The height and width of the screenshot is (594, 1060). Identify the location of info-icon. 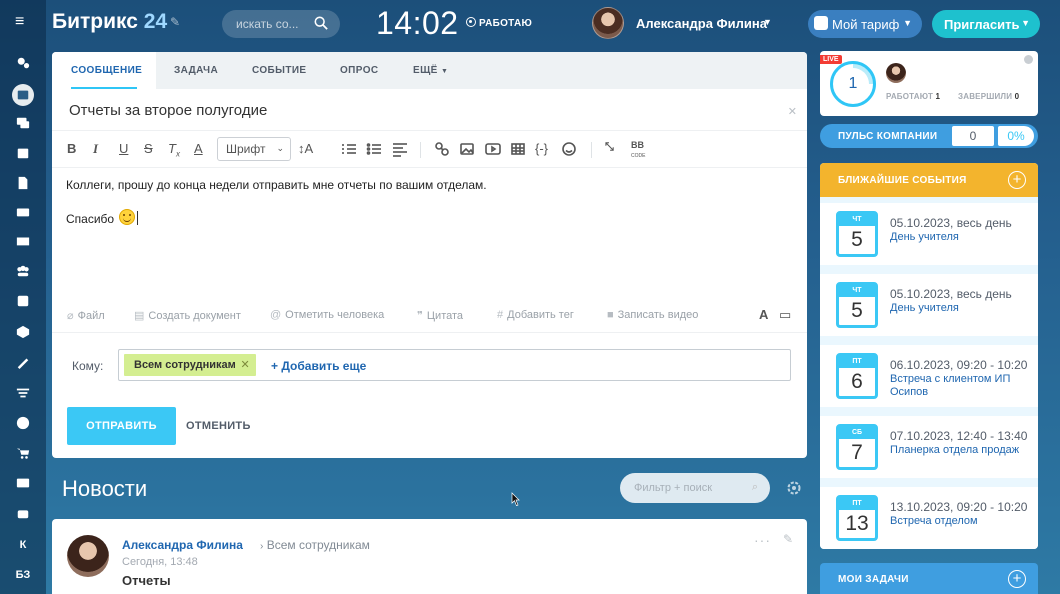
(1028, 59).